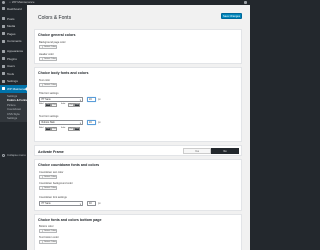 Image resolution: width=320 pixels, height=250 pixels. I want to click on sidebar-item-users: Users, so click(13, 67).